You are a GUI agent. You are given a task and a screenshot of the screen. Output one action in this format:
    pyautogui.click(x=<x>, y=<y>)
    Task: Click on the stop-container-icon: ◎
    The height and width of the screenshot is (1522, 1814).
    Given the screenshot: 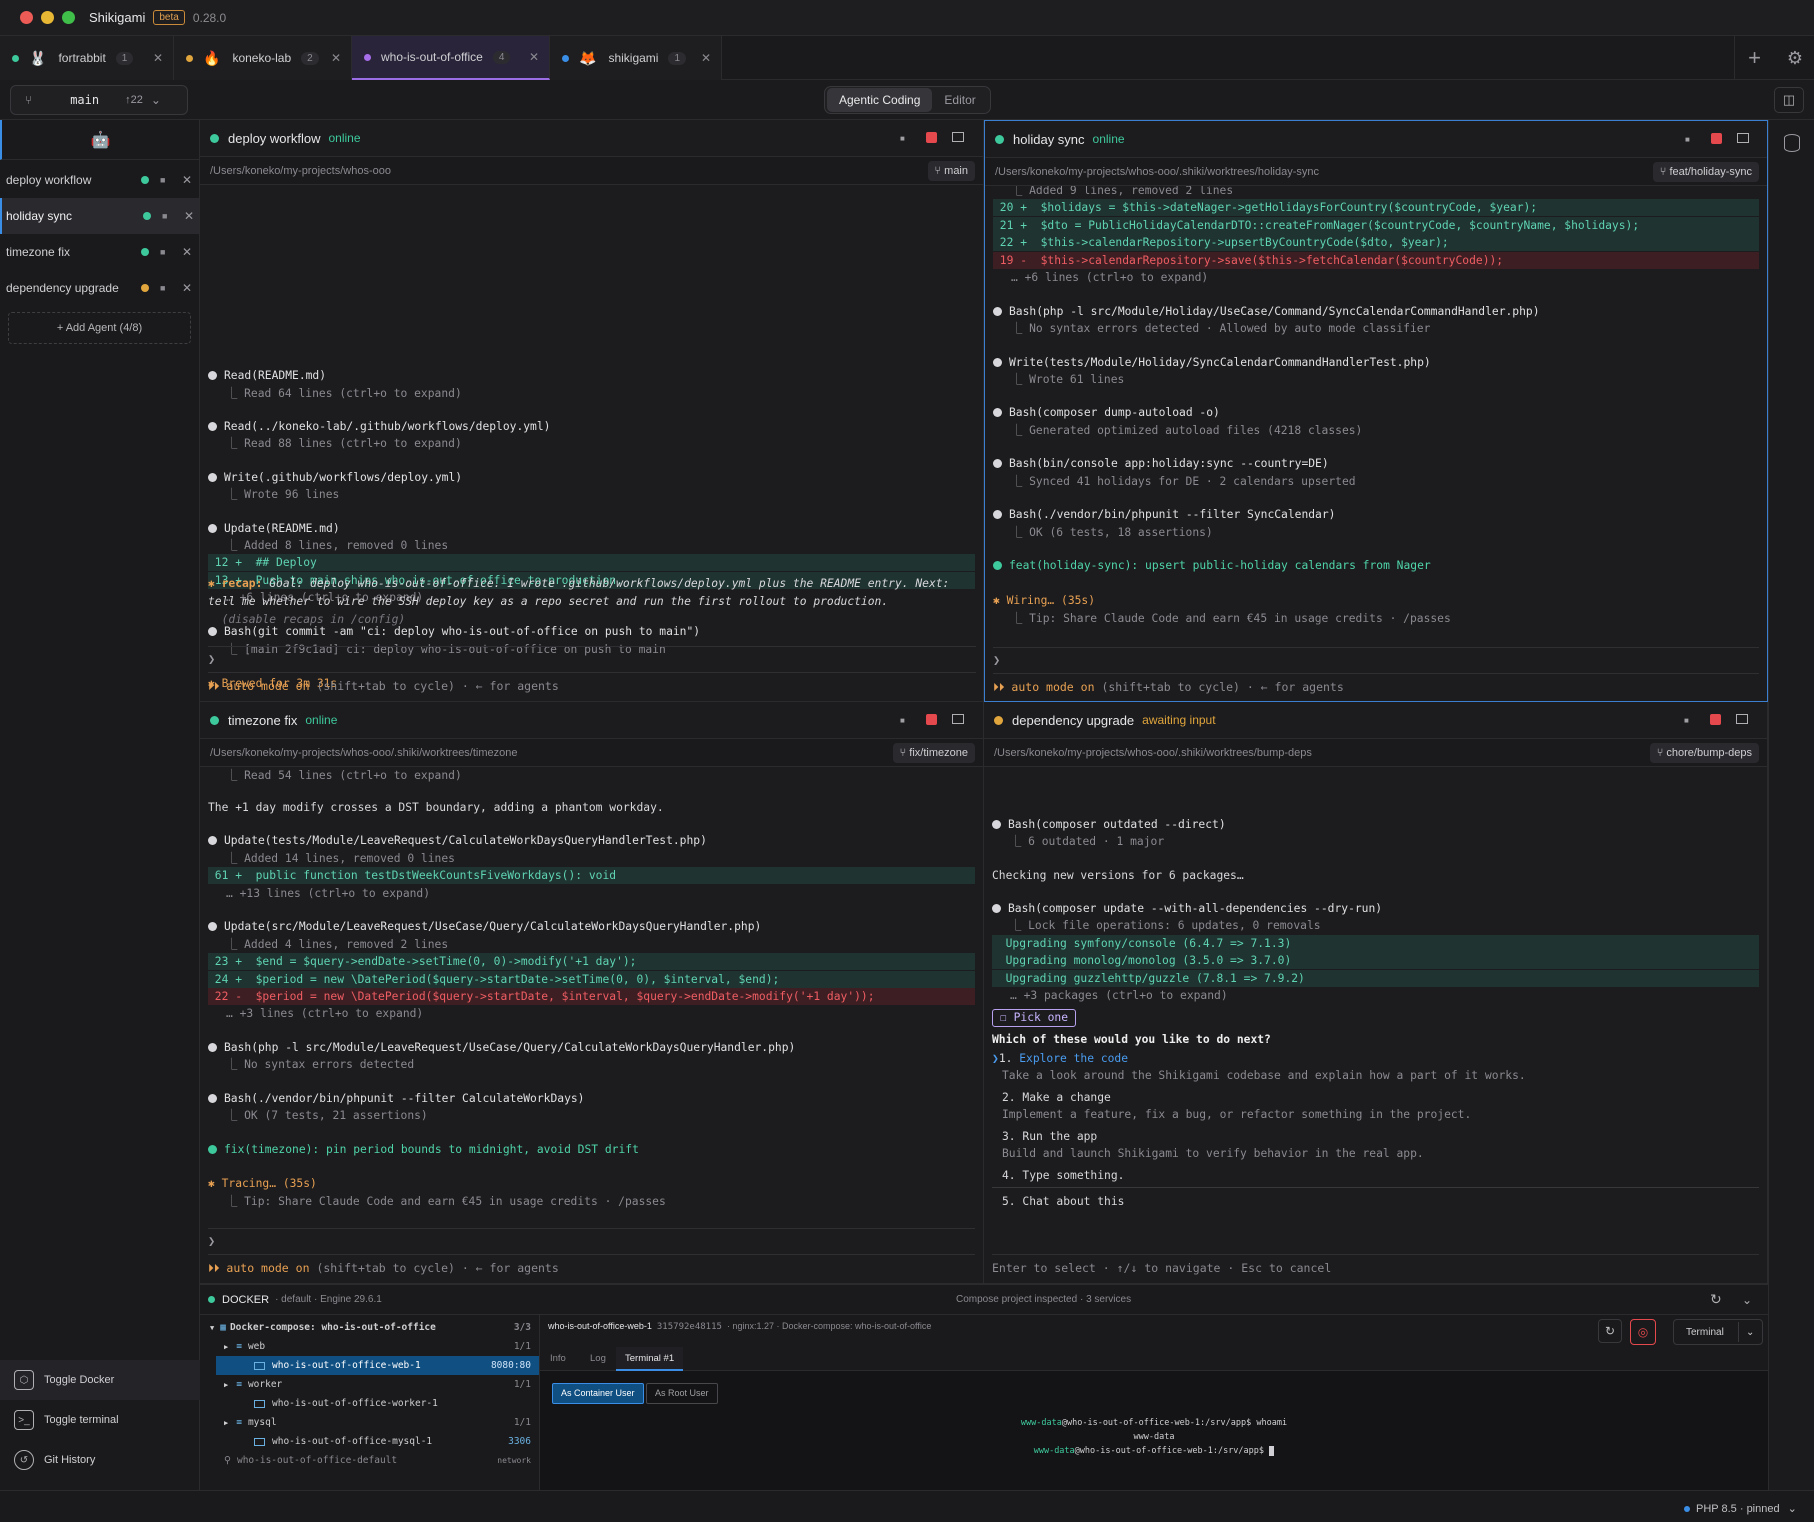 What is the action you would take?
    pyautogui.click(x=1643, y=1332)
    